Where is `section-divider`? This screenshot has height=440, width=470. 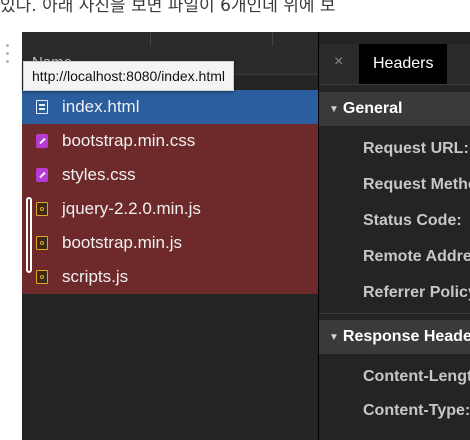
section-divider is located at coordinates (394, 313).